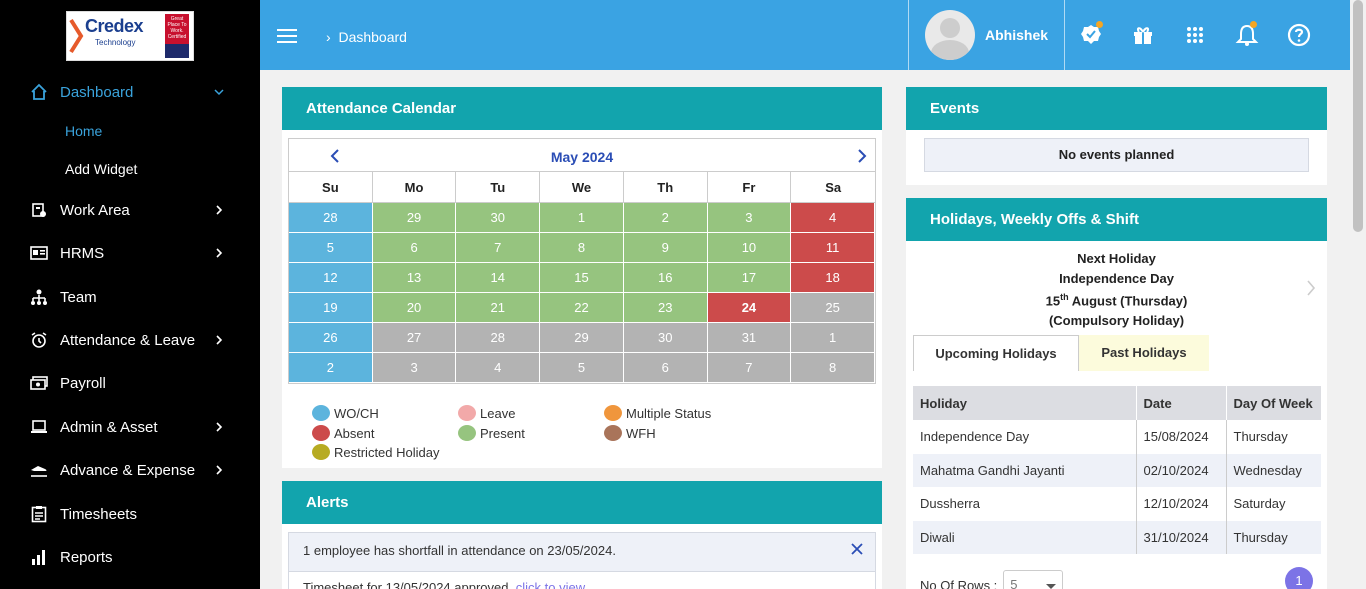 This screenshot has height=589, width=1366. Describe the element at coordinates (833, 278) in the screenshot. I see `calendar-day: 18` at that location.